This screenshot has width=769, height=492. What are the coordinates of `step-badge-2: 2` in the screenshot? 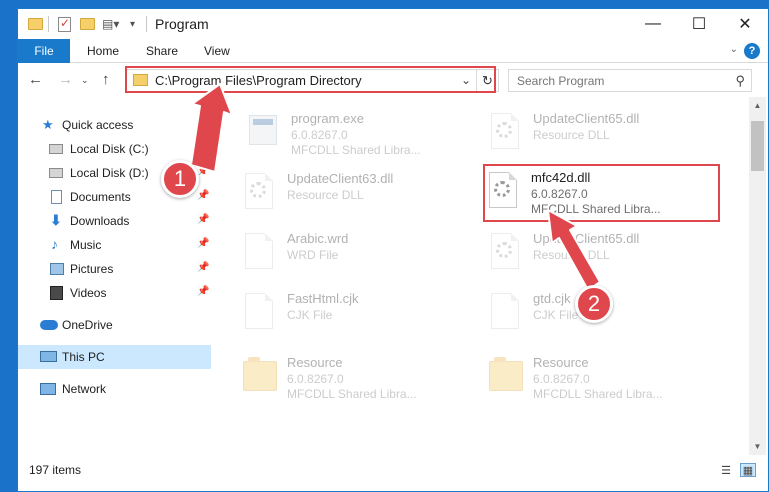 It's located at (594, 304).